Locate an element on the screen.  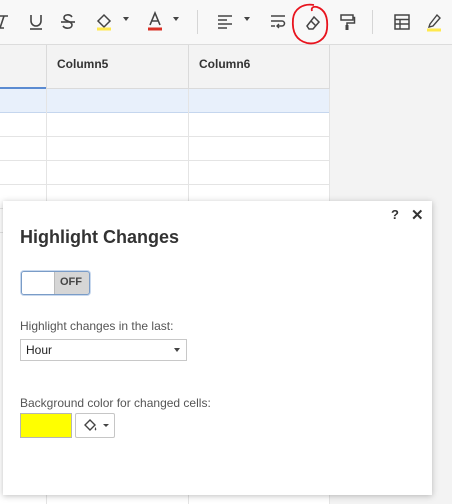
highlight-toggle: OFF is located at coordinates (55, 283).